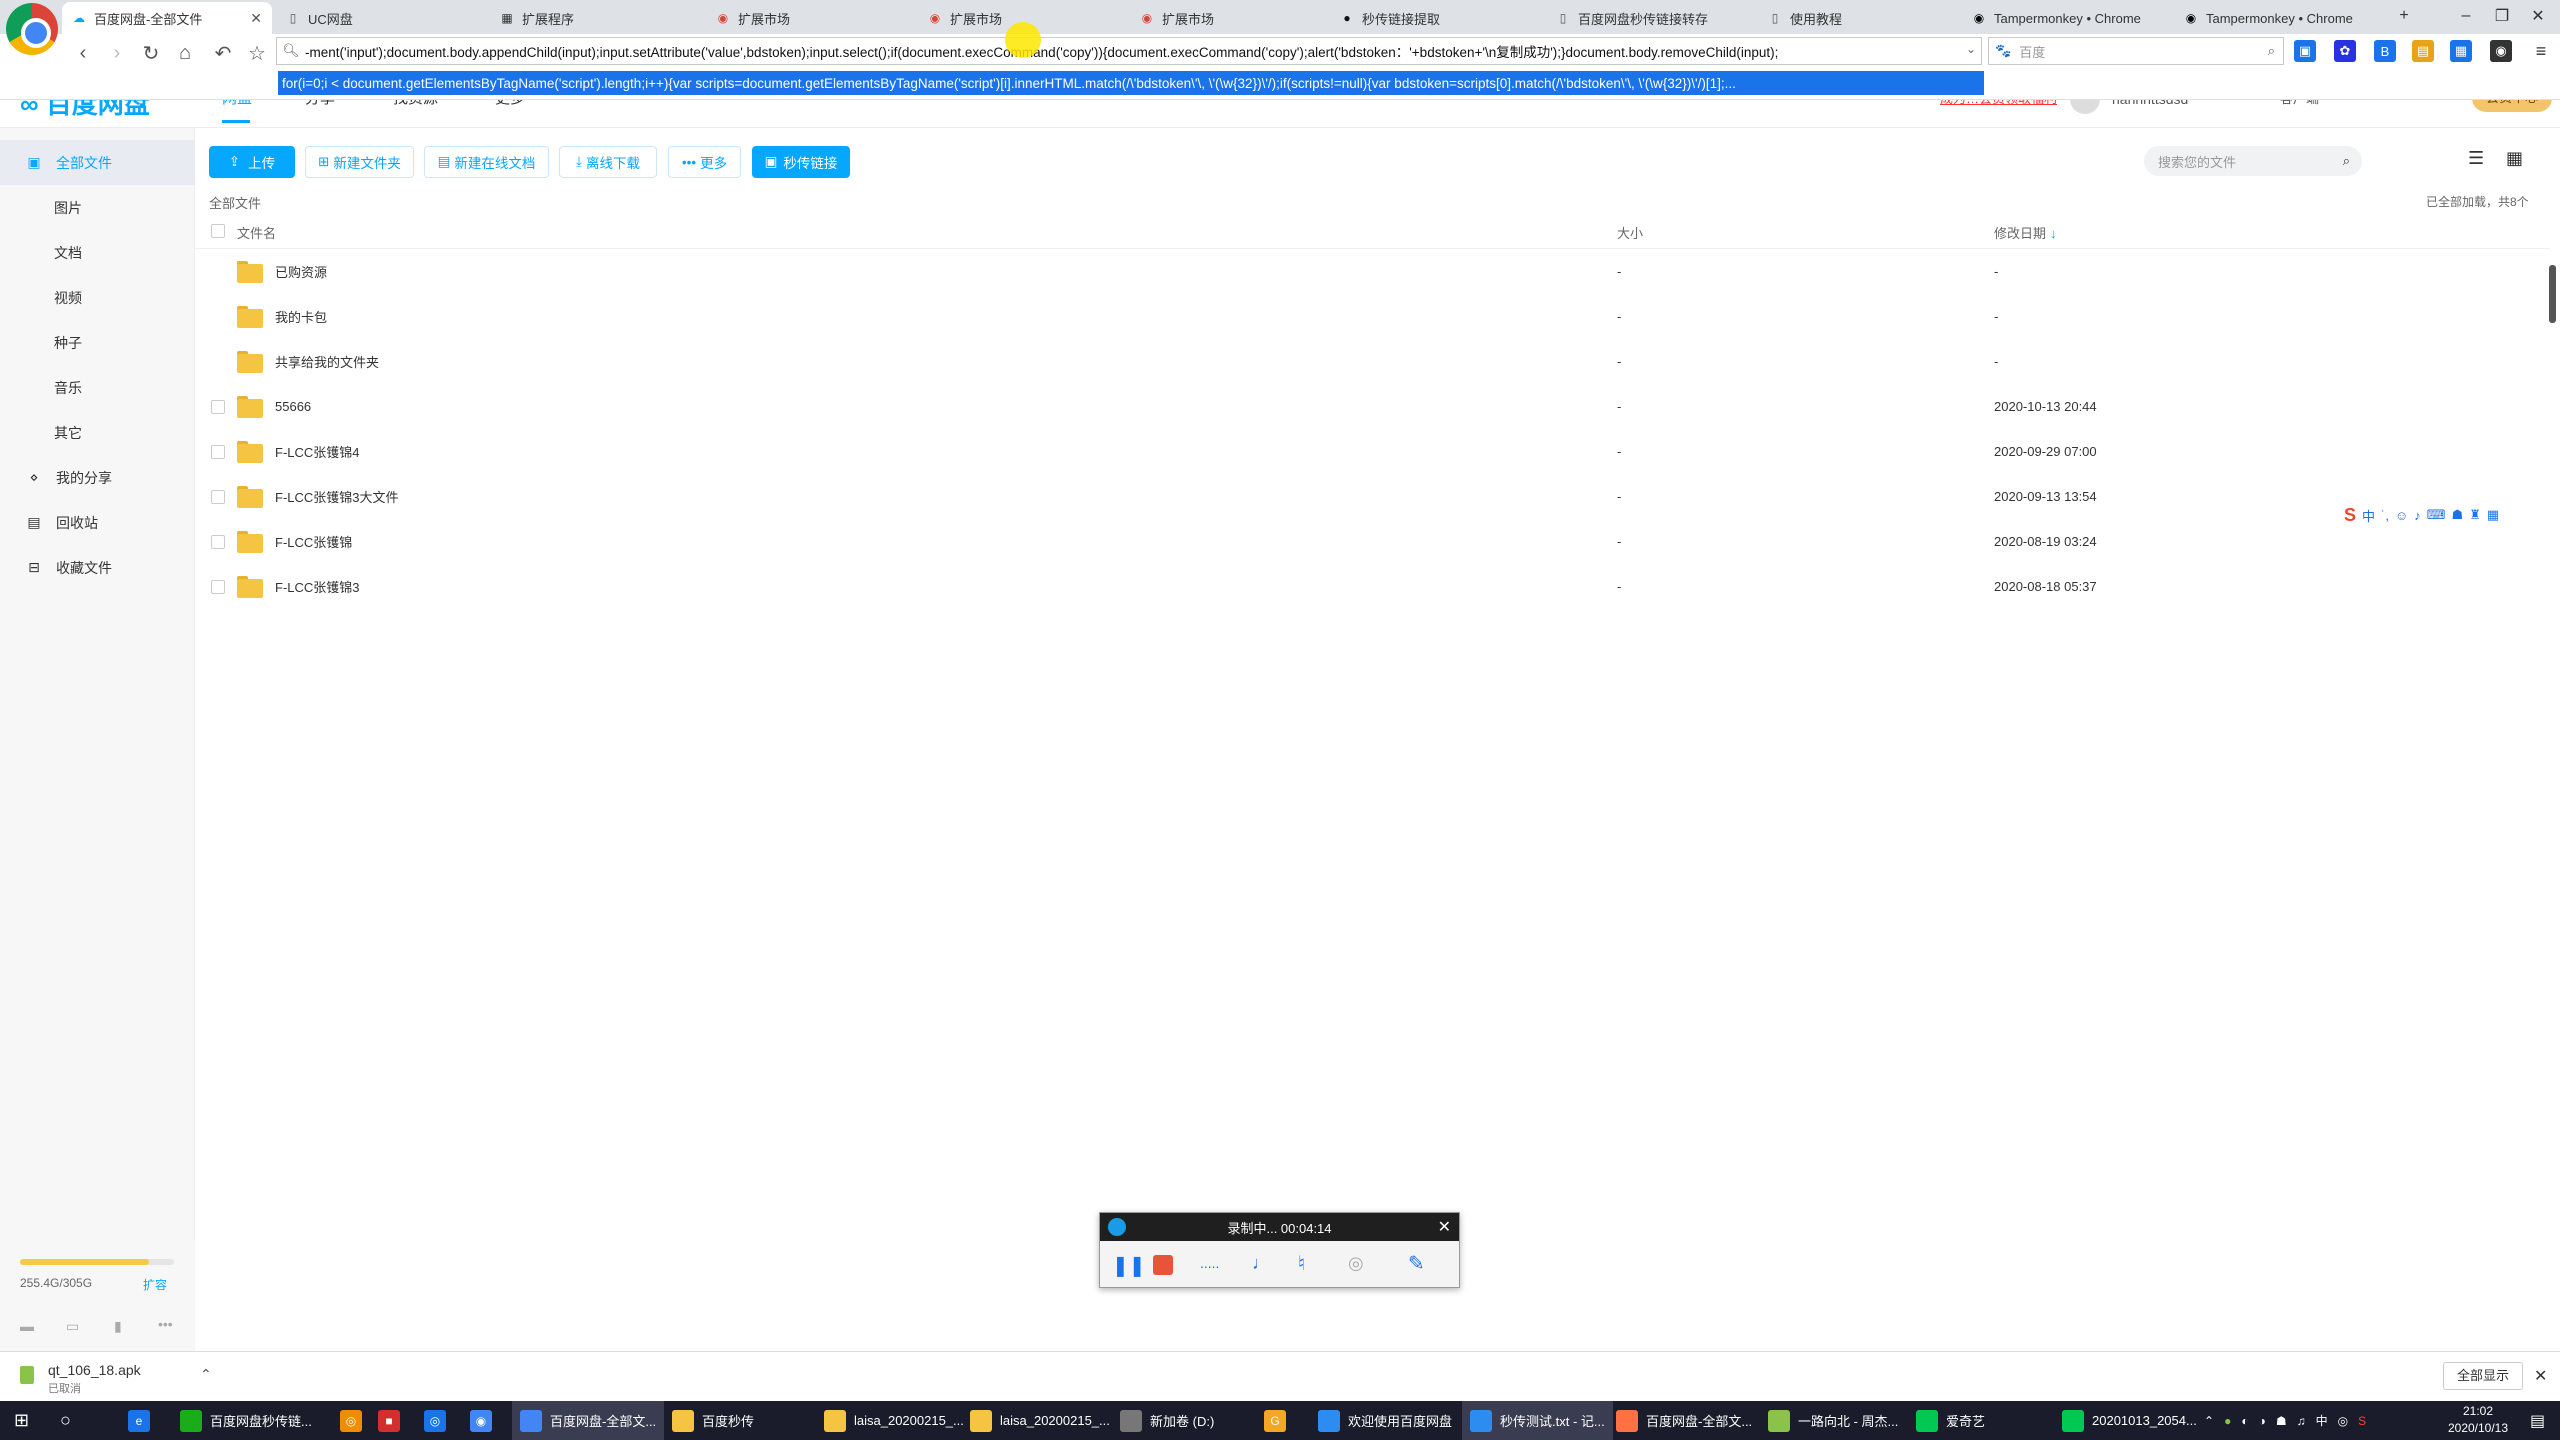  I want to click on scrollbar-thumb, so click(2552, 294).